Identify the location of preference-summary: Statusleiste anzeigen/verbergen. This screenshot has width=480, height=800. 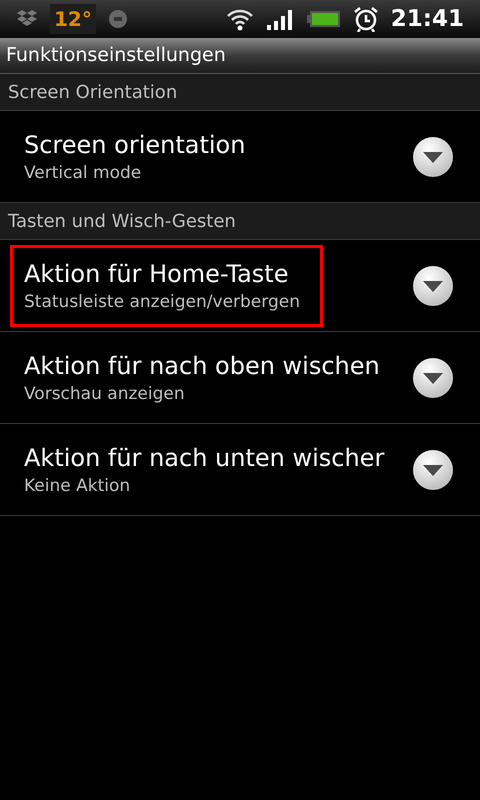
(162, 302).